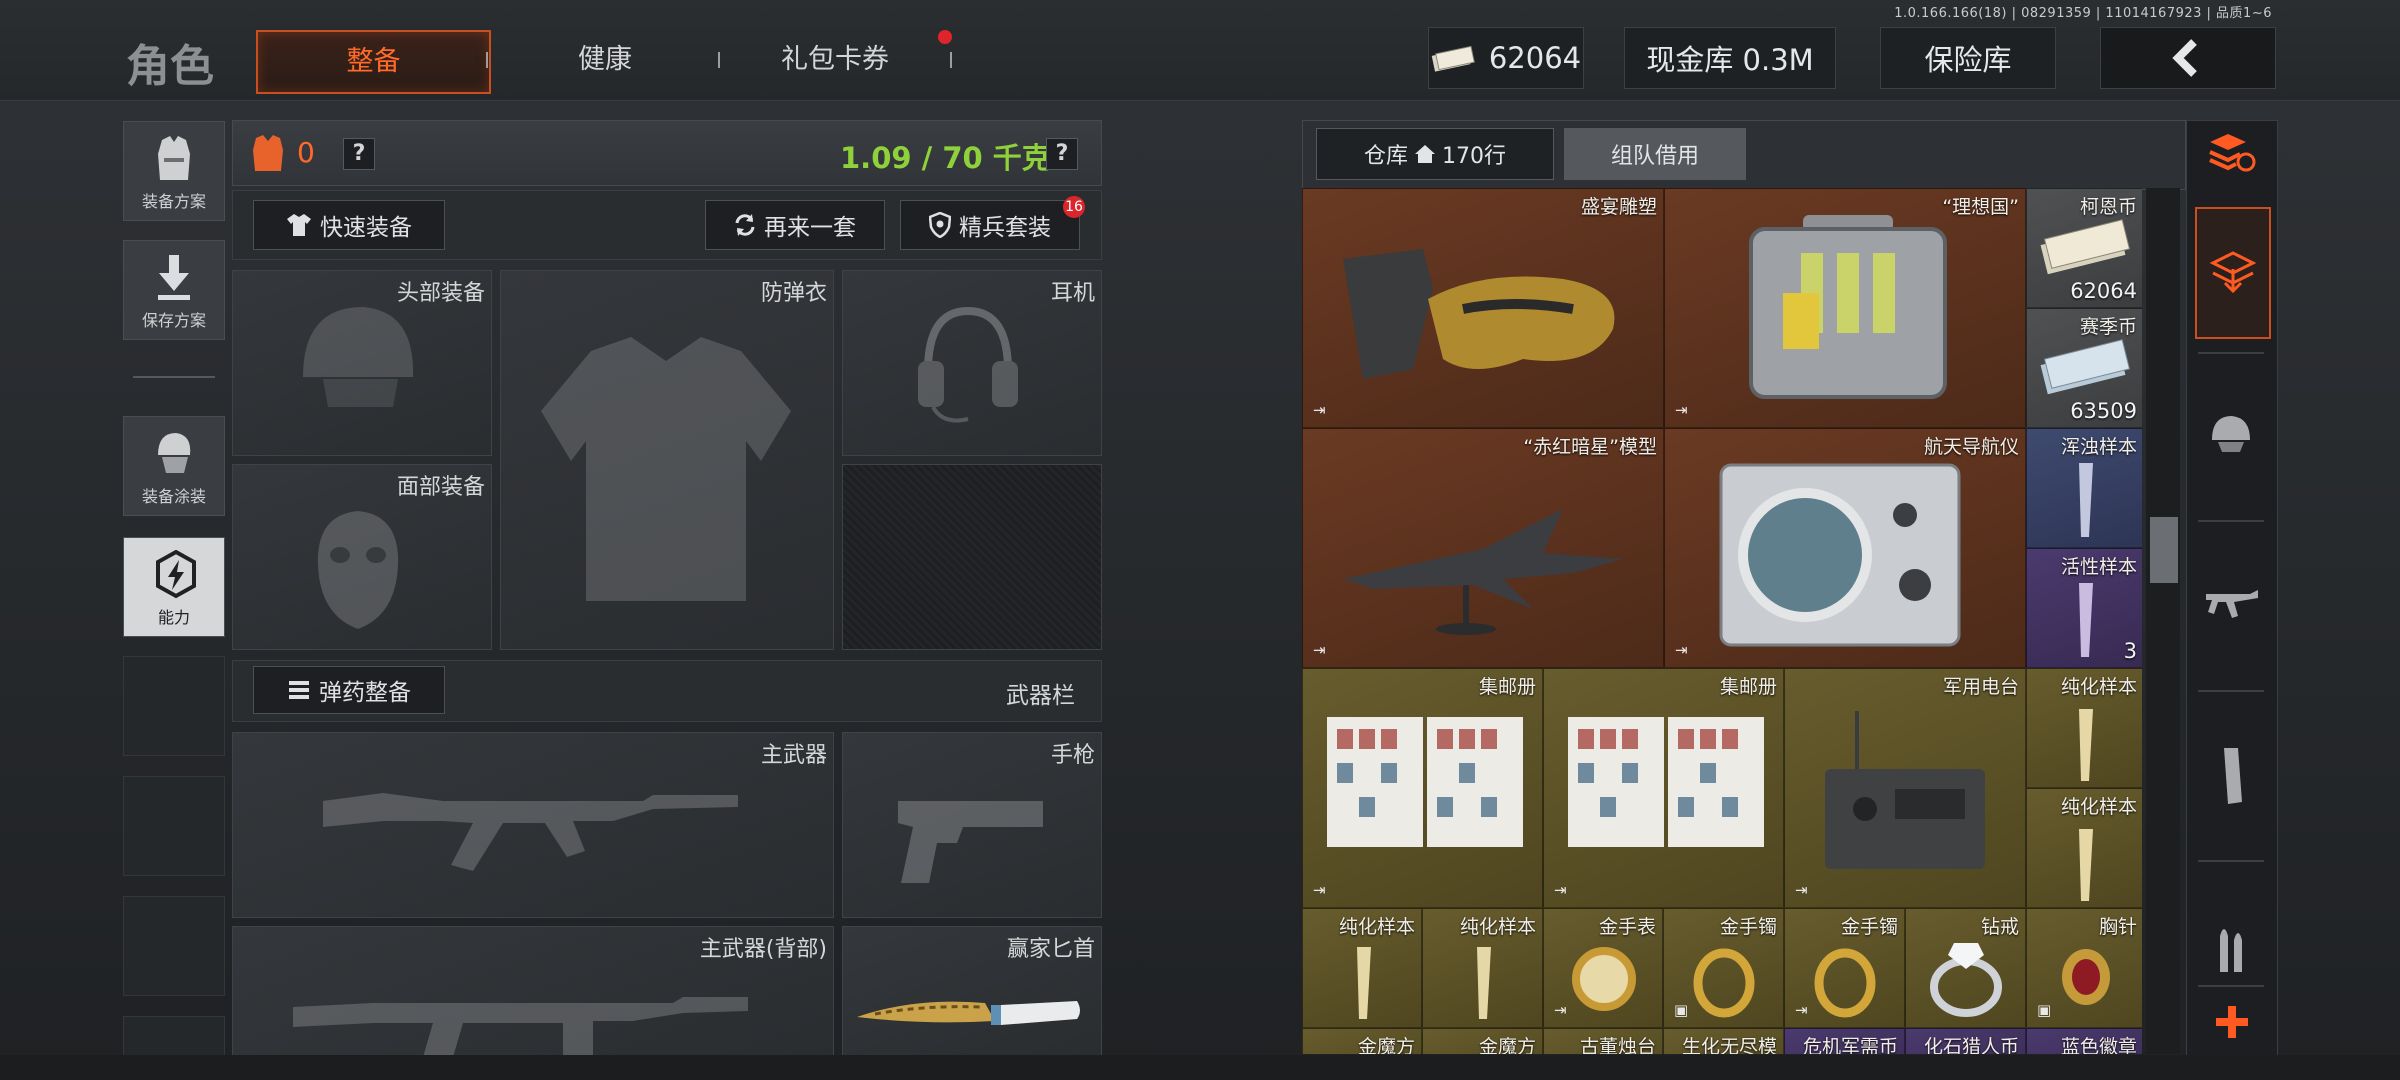 Image resolution: width=2400 pixels, height=1080 pixels. Describe the element at coordinates (1074, 207) in the screenshot. I see `elite-set-badge: 16` at that location.